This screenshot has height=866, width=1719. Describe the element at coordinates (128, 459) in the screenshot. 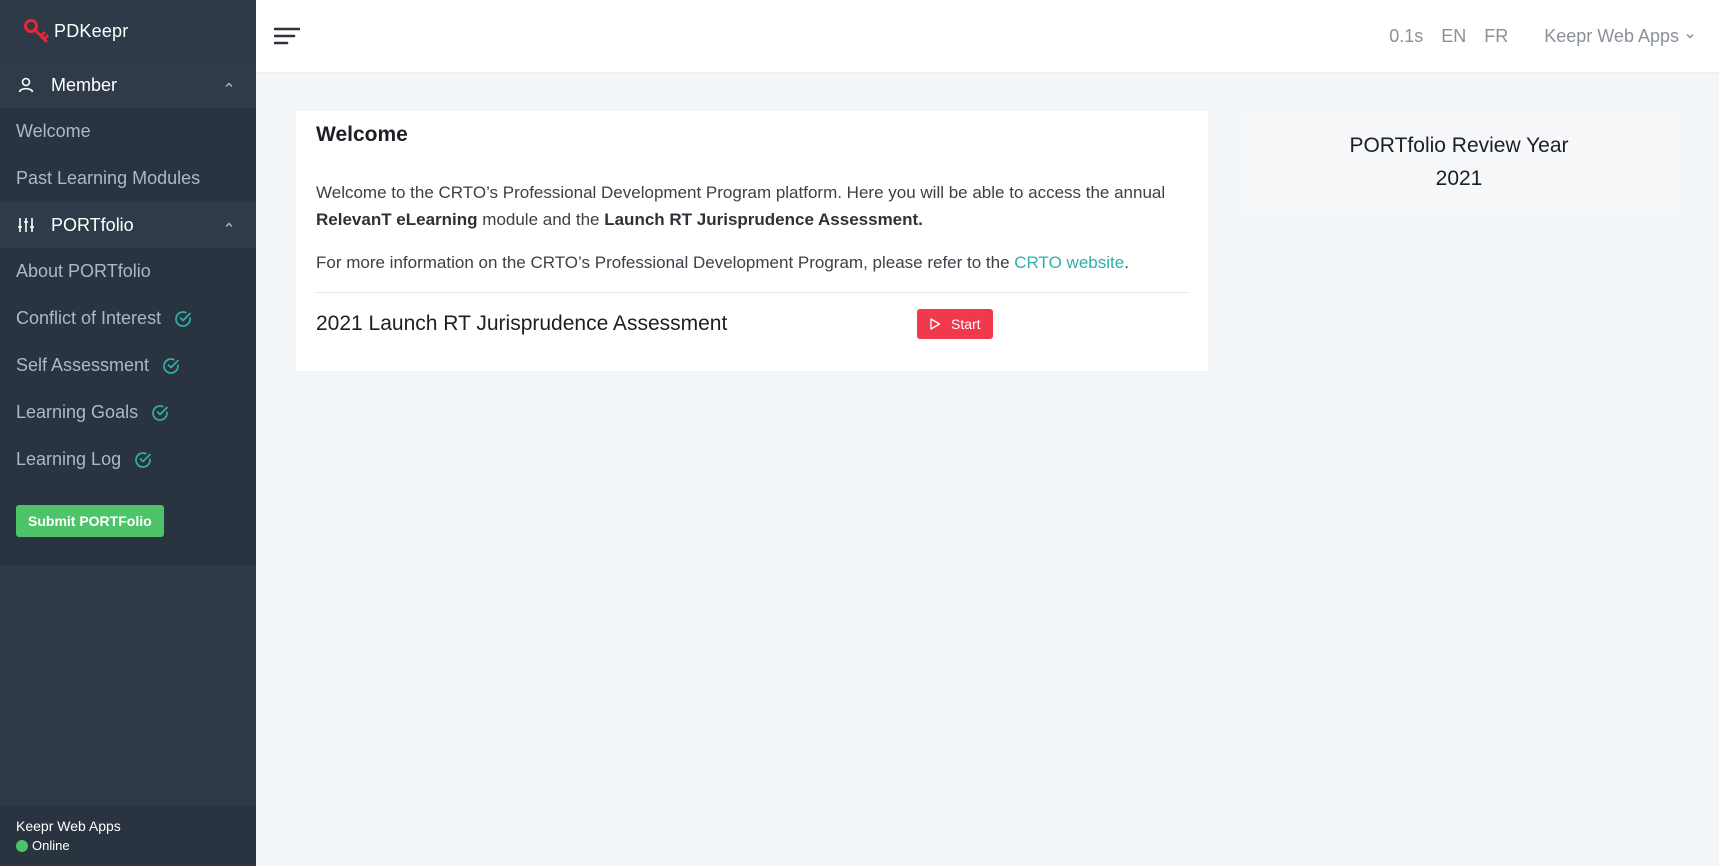

I see `sidebar-item-learning-log: Learning Log` at that location.